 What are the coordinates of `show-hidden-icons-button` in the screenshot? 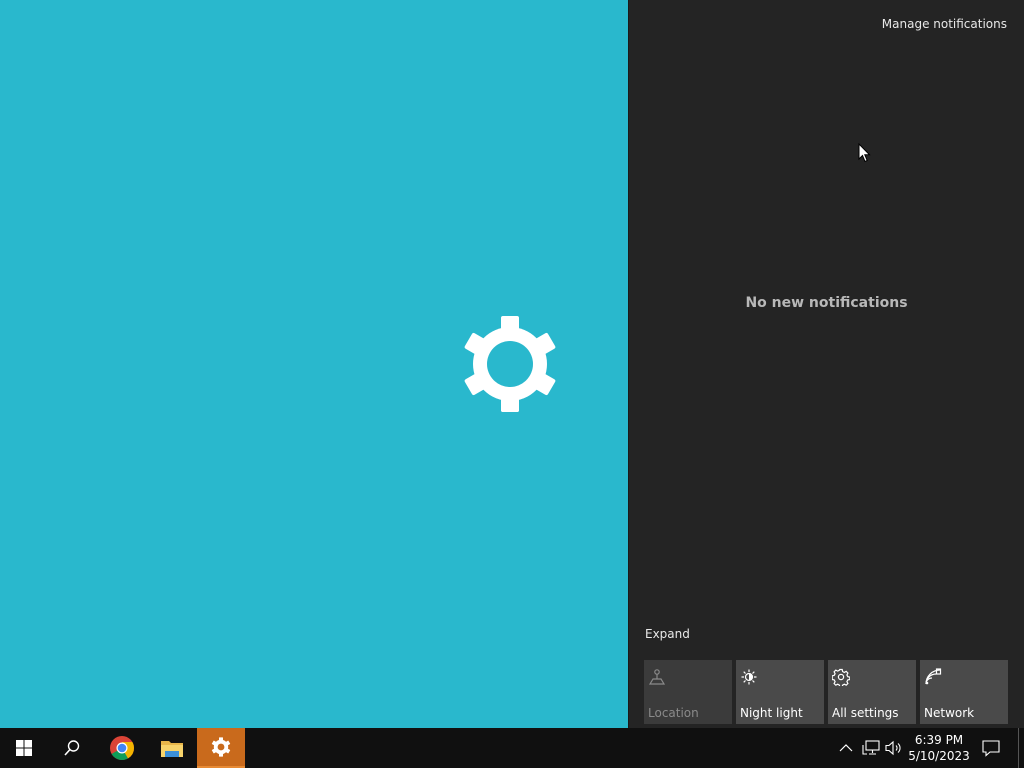 It's located at (846, 748).